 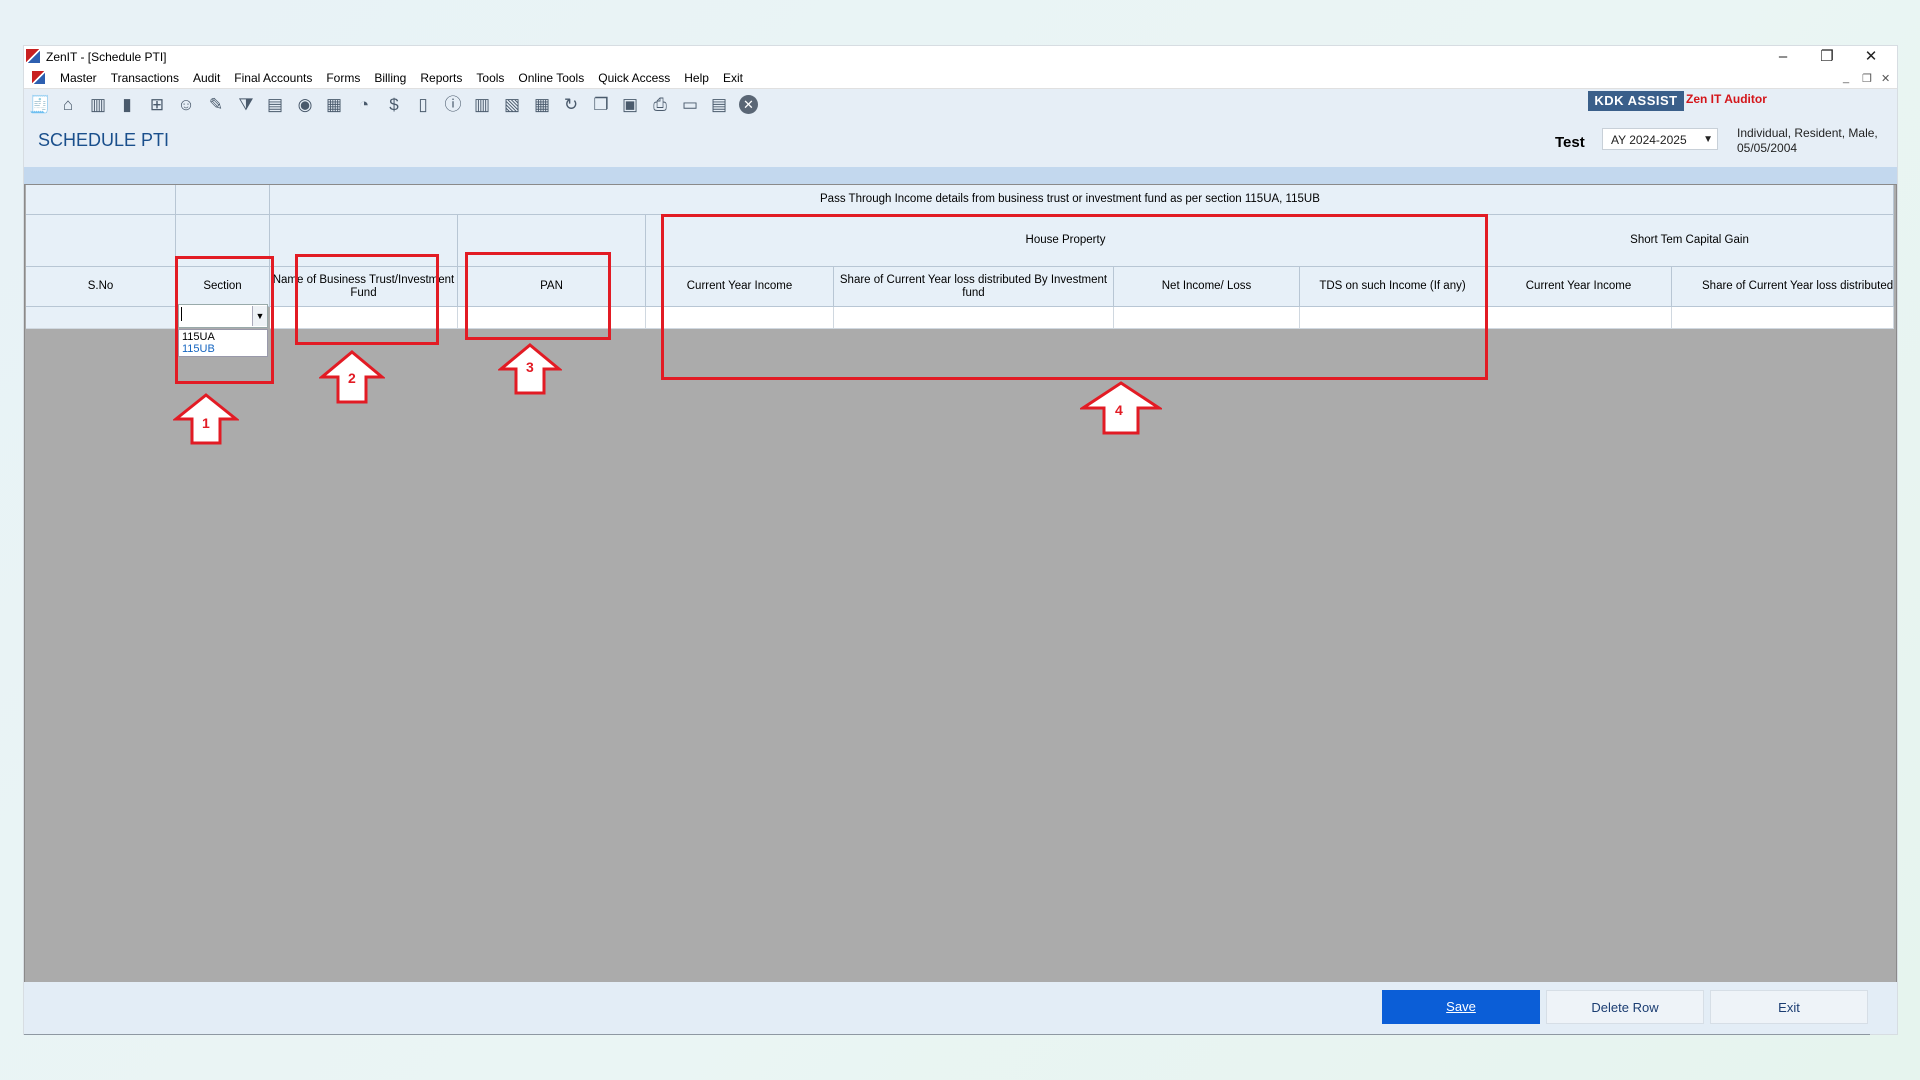 I want to click on people-icon: ☺, so click(x=186, y=105).